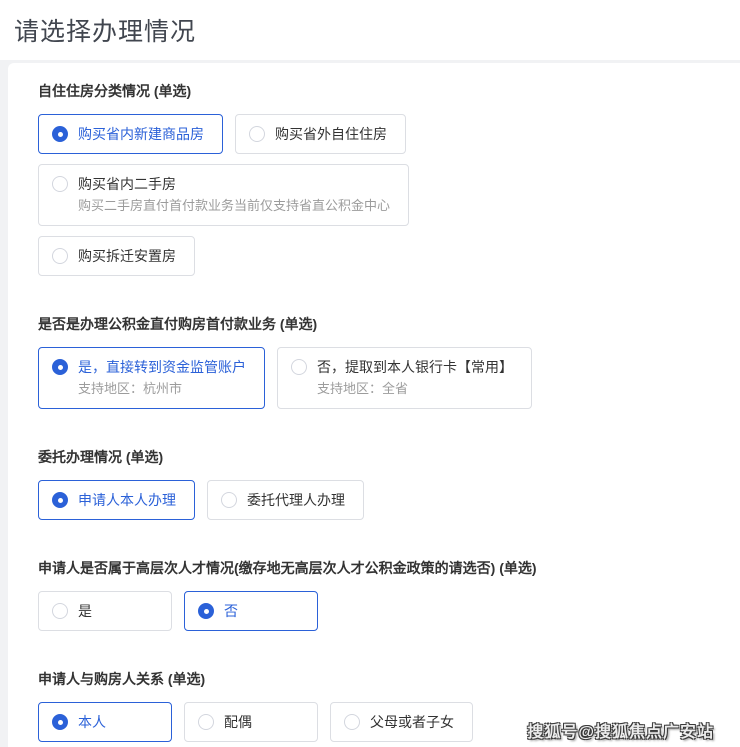  Describe the element at coordinates (162, 378) in the screenshot. I see `option-texts: 是，直接转到资金监管账户 支持地区：杭州市` at that location.